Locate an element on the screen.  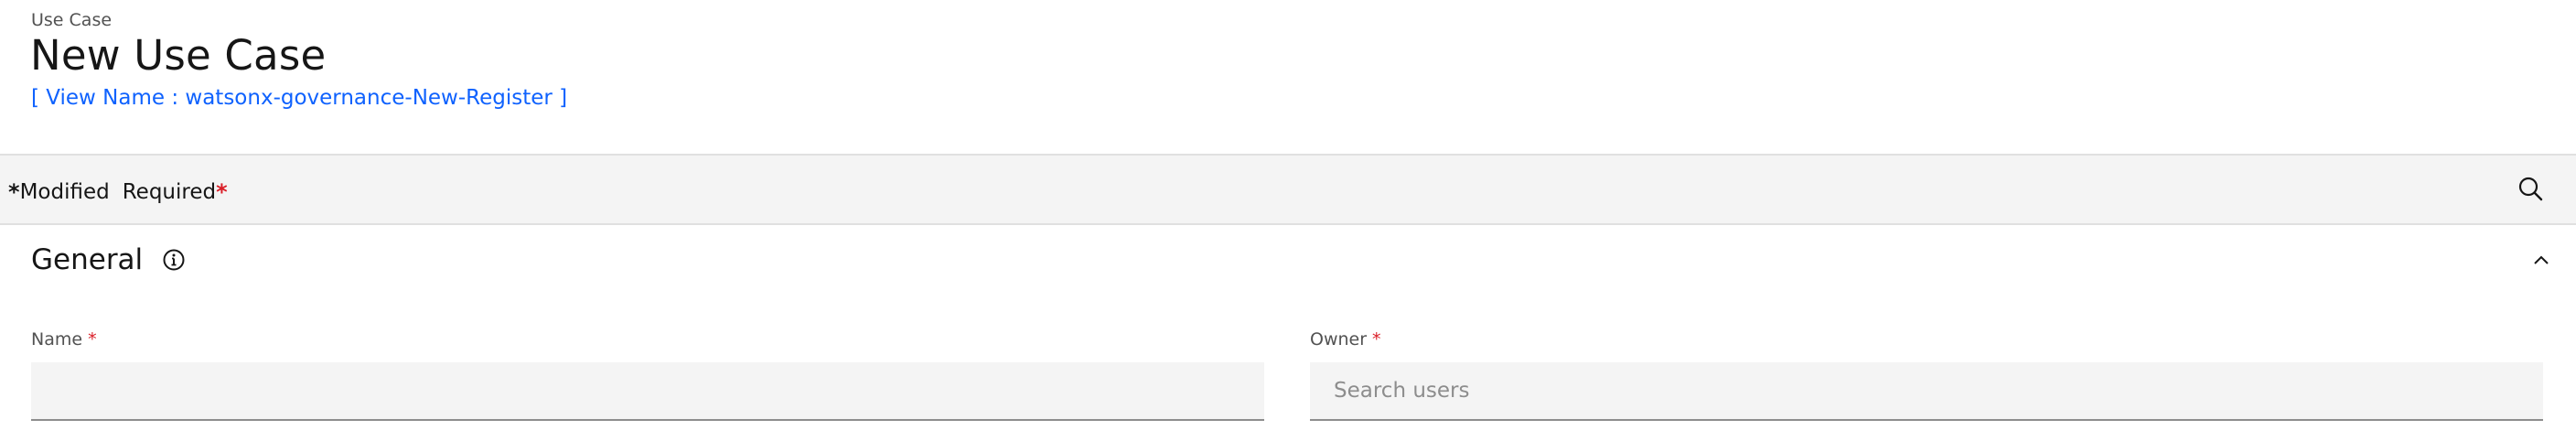
name-field-label: Name * is located at coordinates (64, 339).